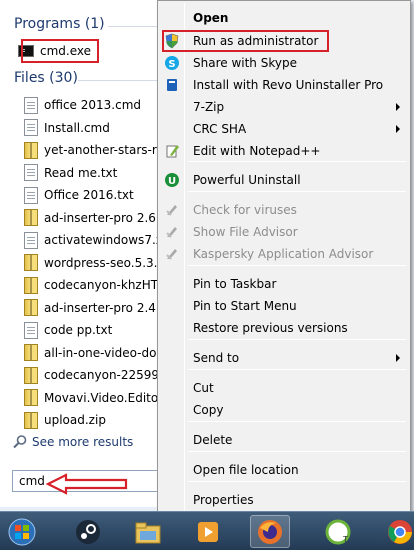  I want to click on file-item: ad-inserter-pro 2.4.18, so click(99, 308).